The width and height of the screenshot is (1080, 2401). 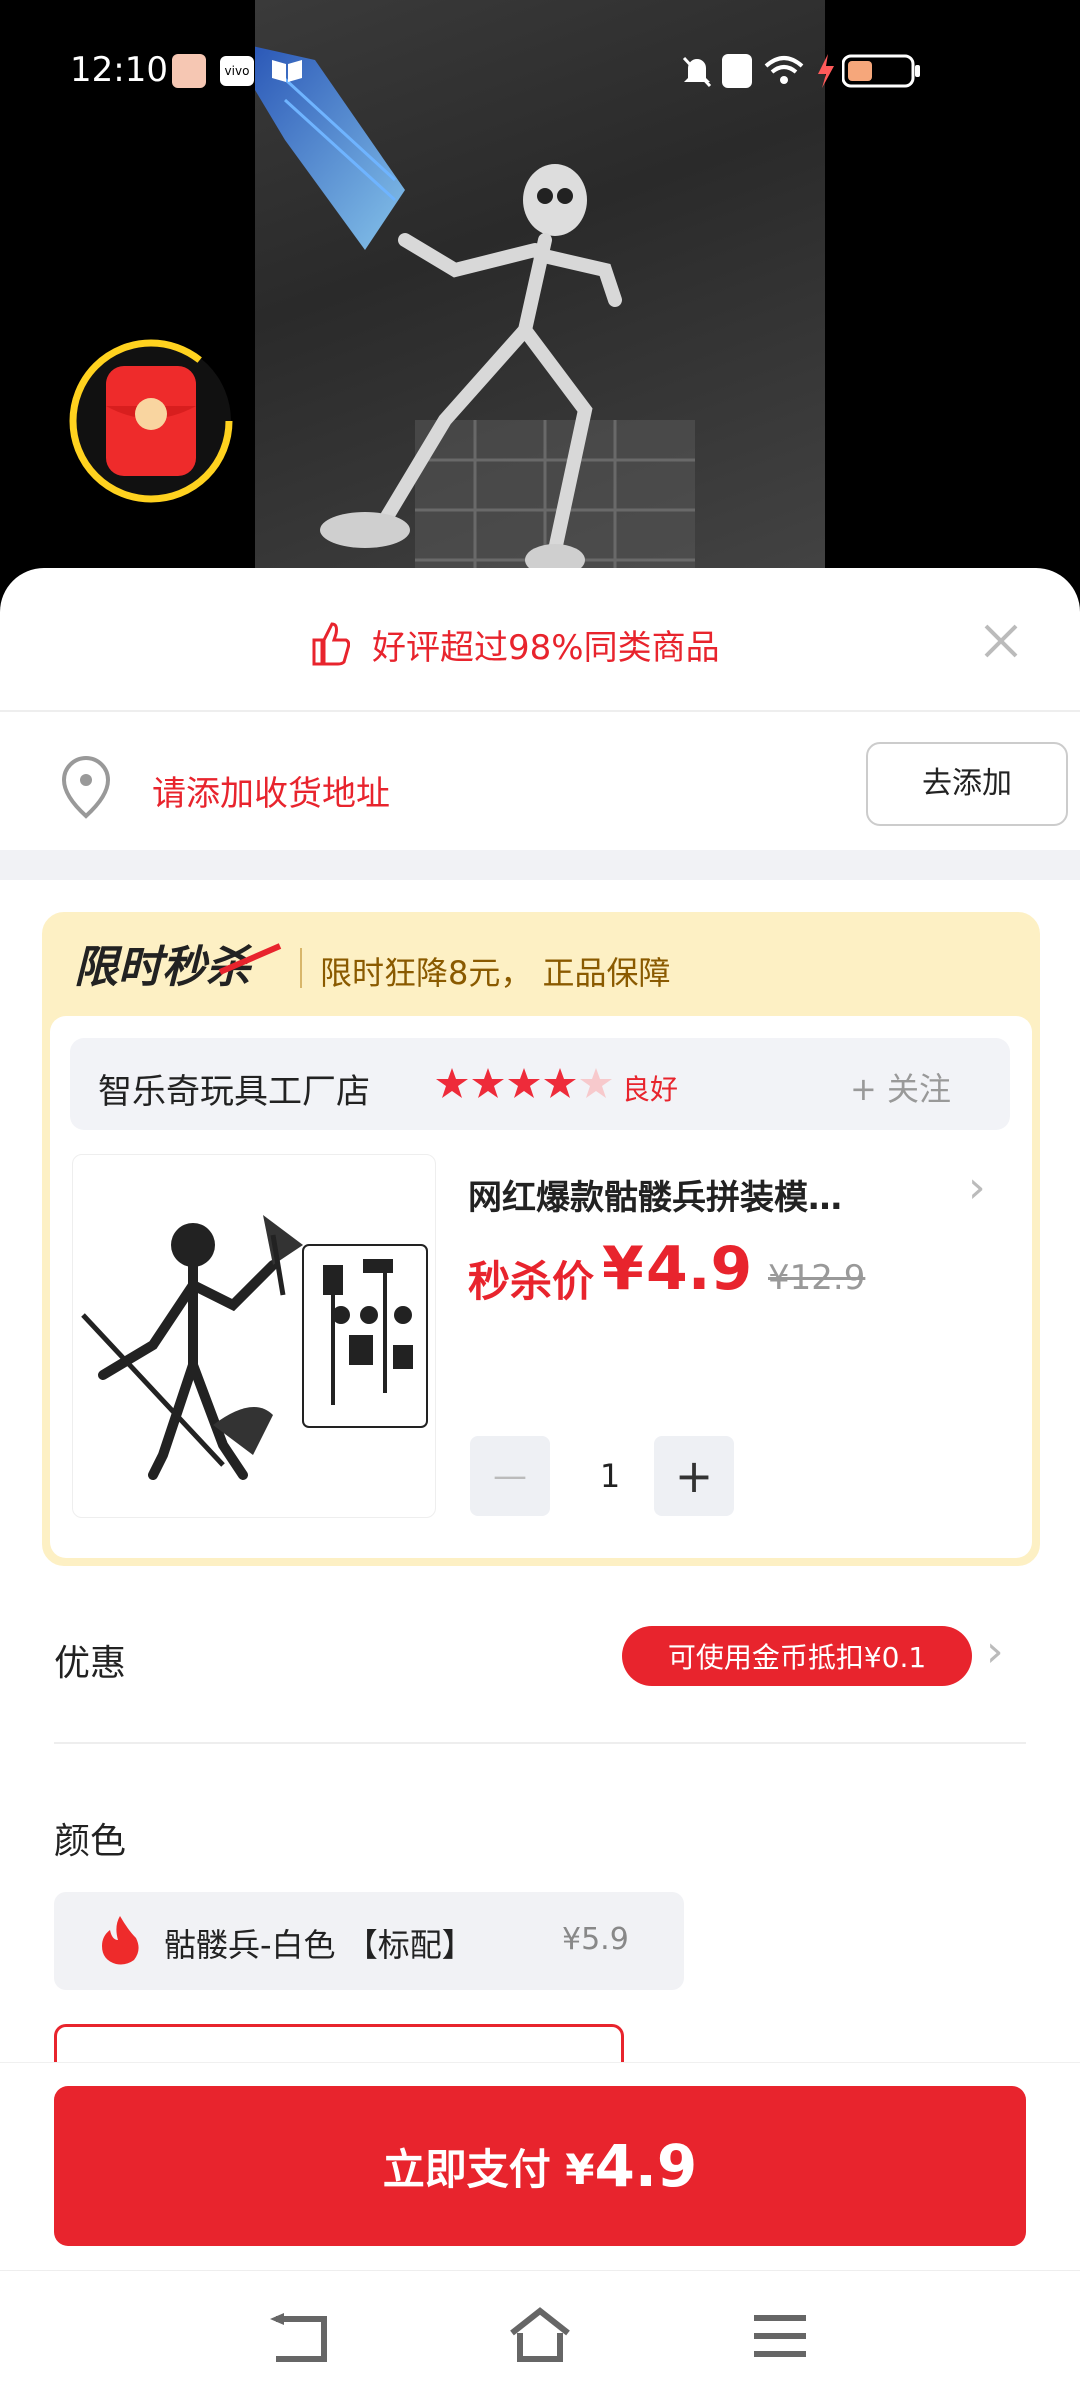 What do you see at coordinates (1001, 641) in the screenshot?
I see `close-icon` at bounding box center [1001, 641].